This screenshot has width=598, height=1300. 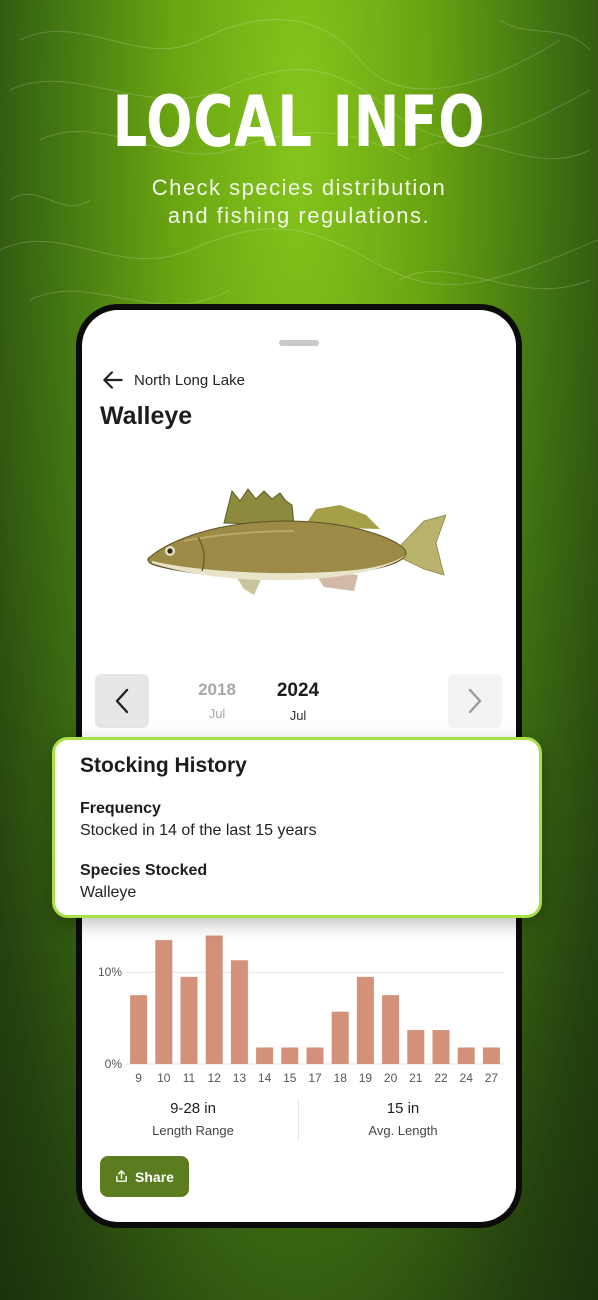 What do you see at coordinates (298, 1120) in the screenshot?
I see `stats-divider` at bounding box center [298, 1120].